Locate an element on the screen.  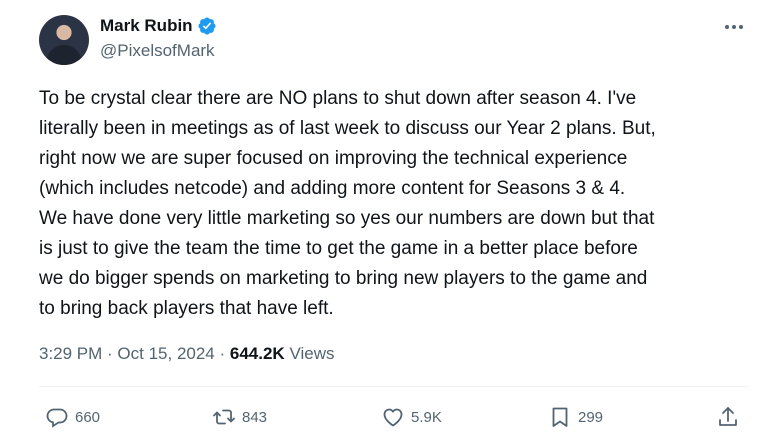
repost-button: 843 is located at coordinates (239, 417).